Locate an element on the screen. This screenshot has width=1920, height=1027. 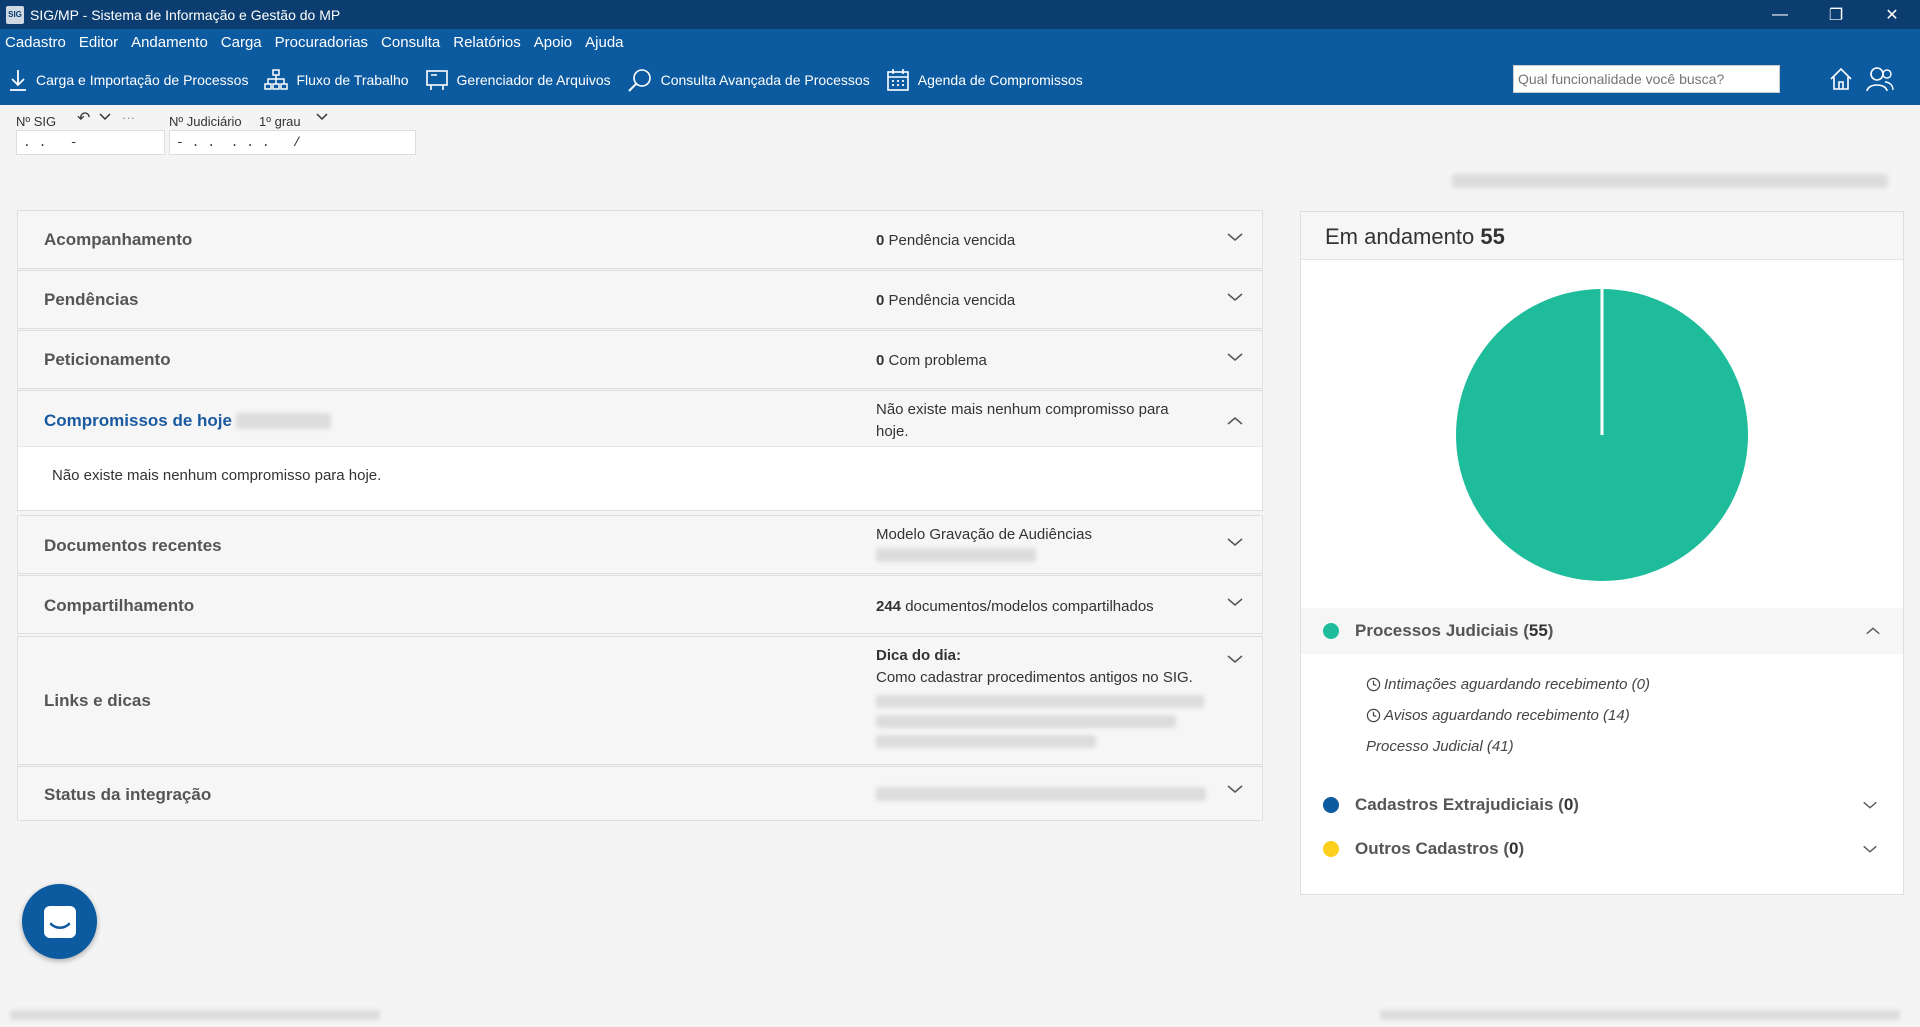
panel-peticionamento: Peticionamento 0 Com problema is located at coordinates (640, 359).